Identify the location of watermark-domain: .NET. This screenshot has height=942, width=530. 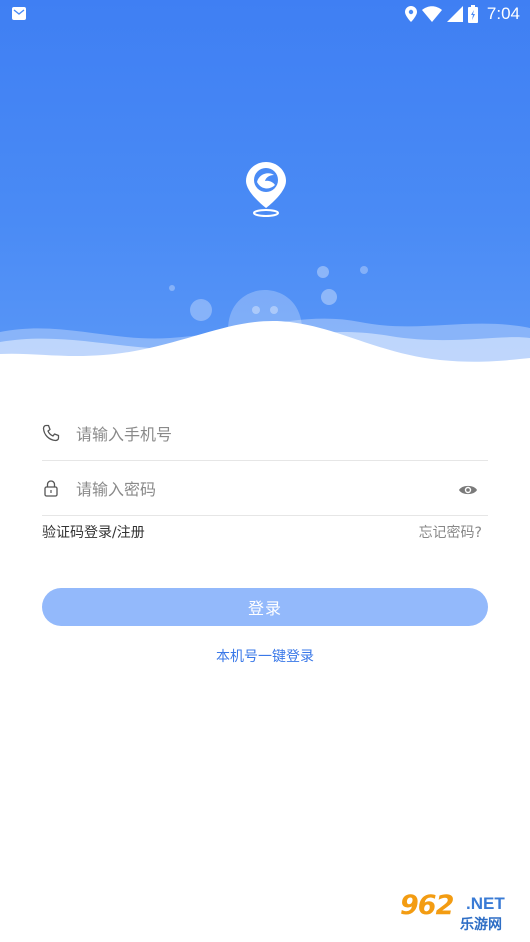
(485, 903).